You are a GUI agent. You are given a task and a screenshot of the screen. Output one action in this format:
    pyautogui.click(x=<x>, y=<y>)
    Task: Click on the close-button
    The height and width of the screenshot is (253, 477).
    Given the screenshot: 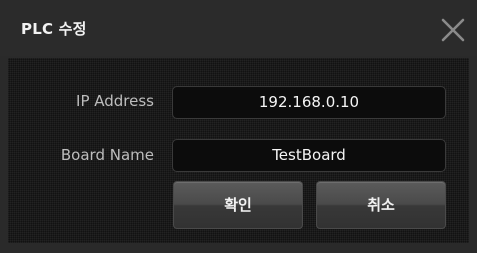 What is the action you would take?
    pyautogui.click(x=453, y=30)
    